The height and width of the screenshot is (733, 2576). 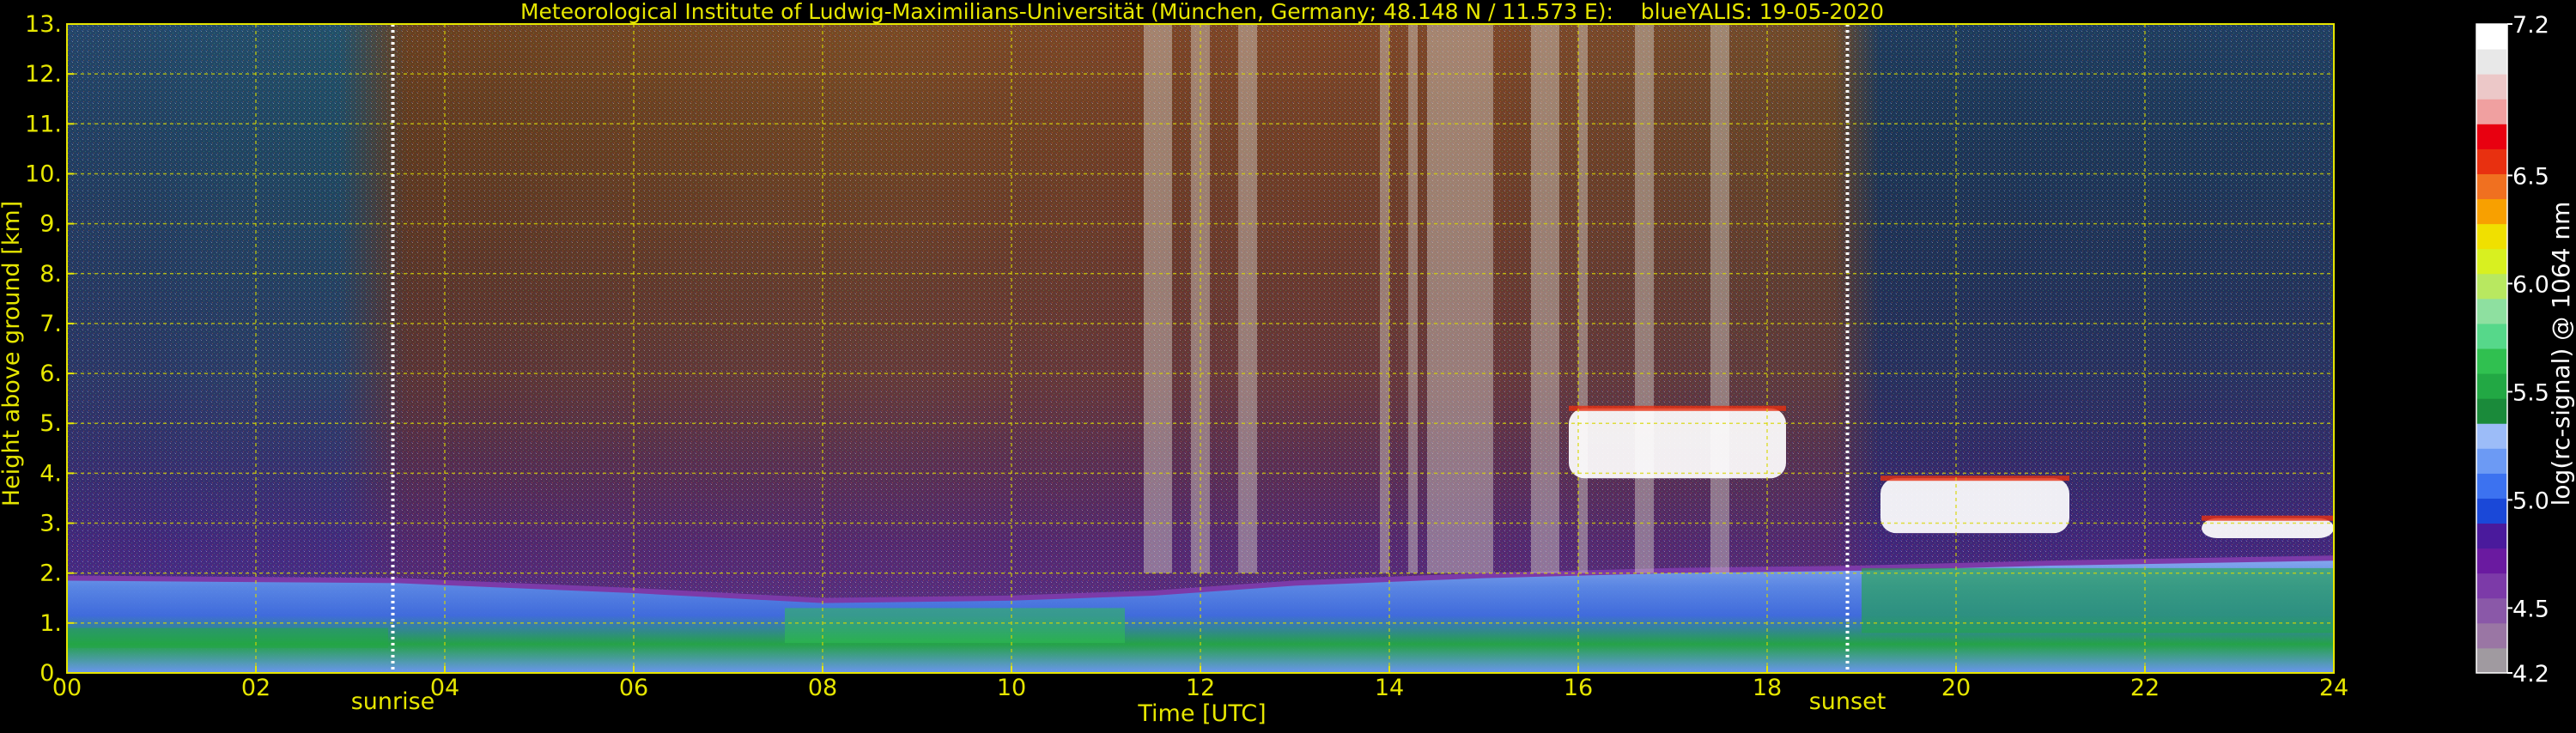 I want to click on y-tick-label: 10., so click(x=44, y=174).